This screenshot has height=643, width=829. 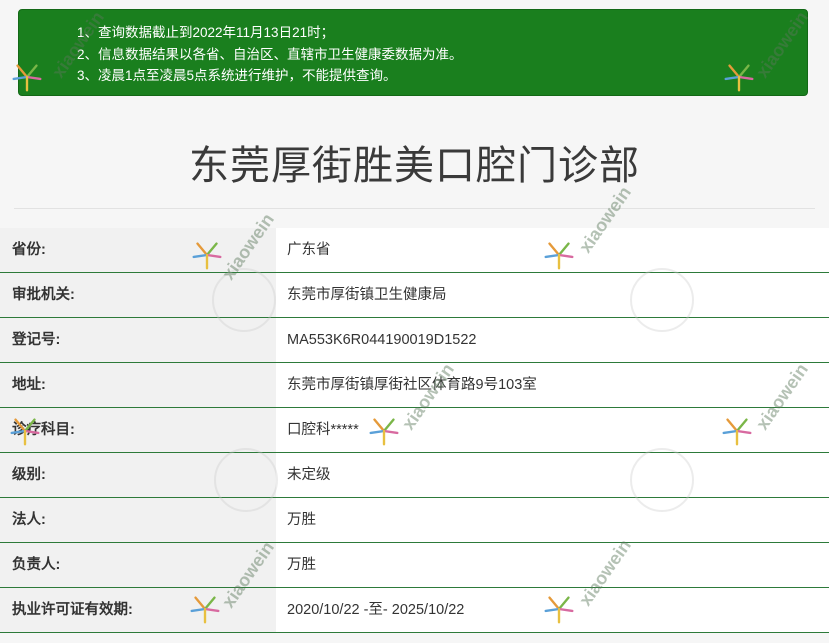 I want to click on row-address: 地址: 东莞市厚街镇厚街社区体育路9号103室, so click(x=414, y=385).